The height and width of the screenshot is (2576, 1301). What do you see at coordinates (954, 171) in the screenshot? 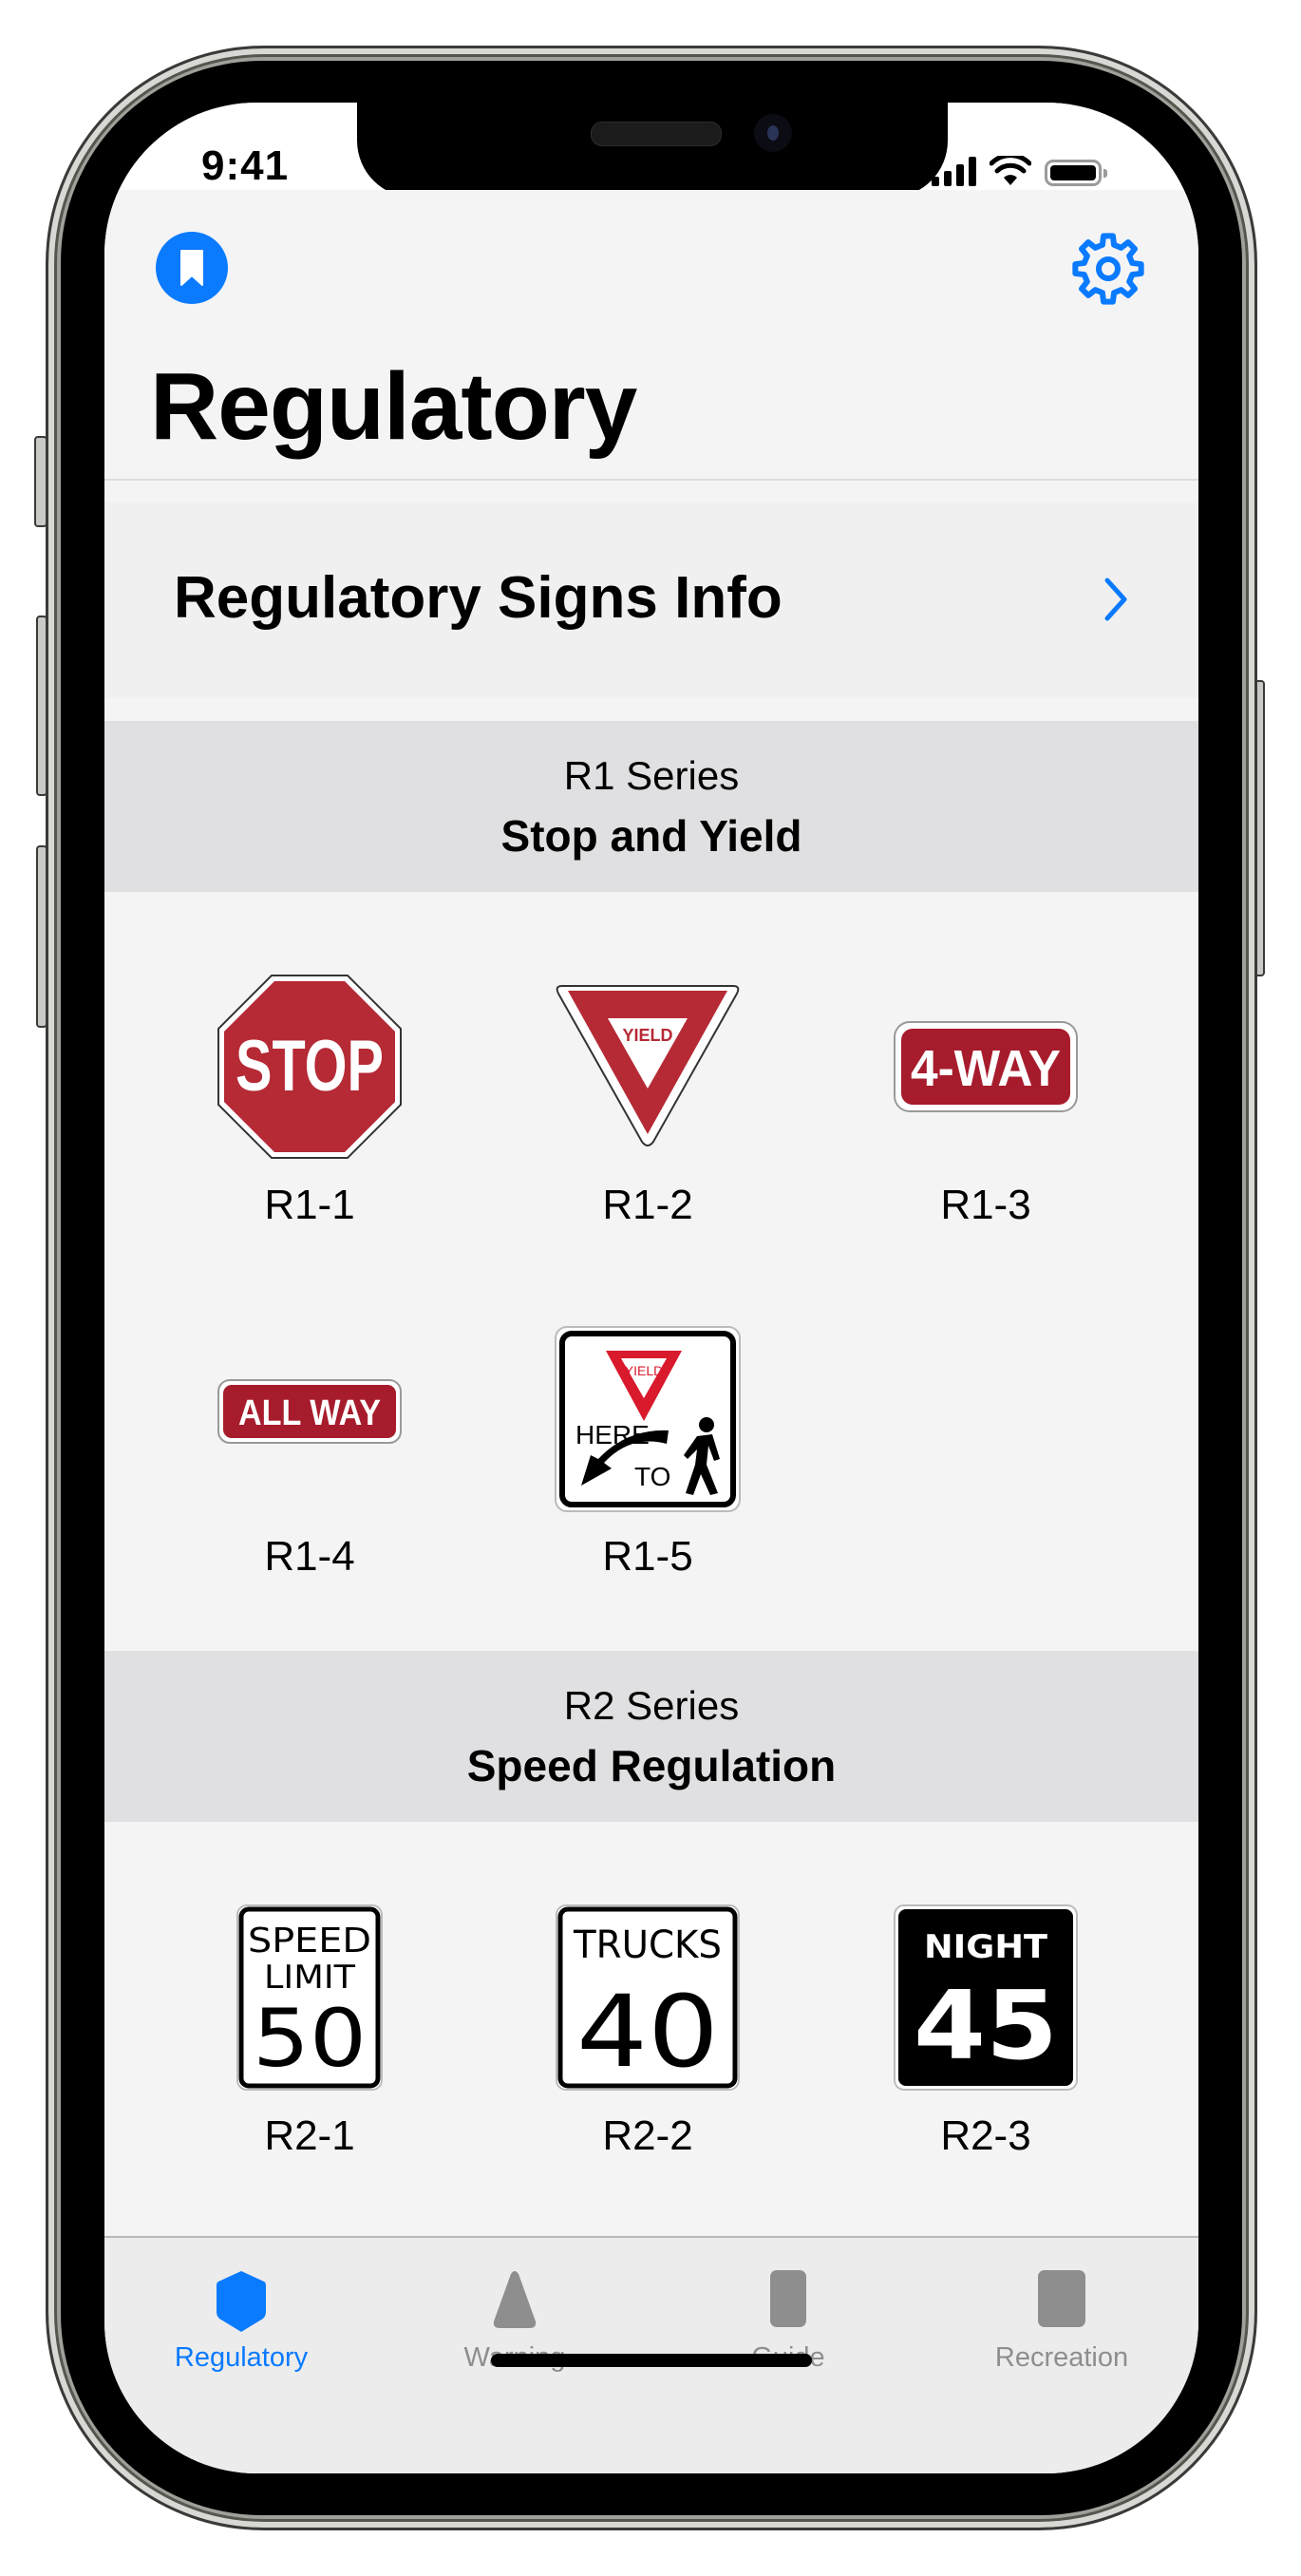
I see `cellular-signal-icon` at bounding box center [954, 171].